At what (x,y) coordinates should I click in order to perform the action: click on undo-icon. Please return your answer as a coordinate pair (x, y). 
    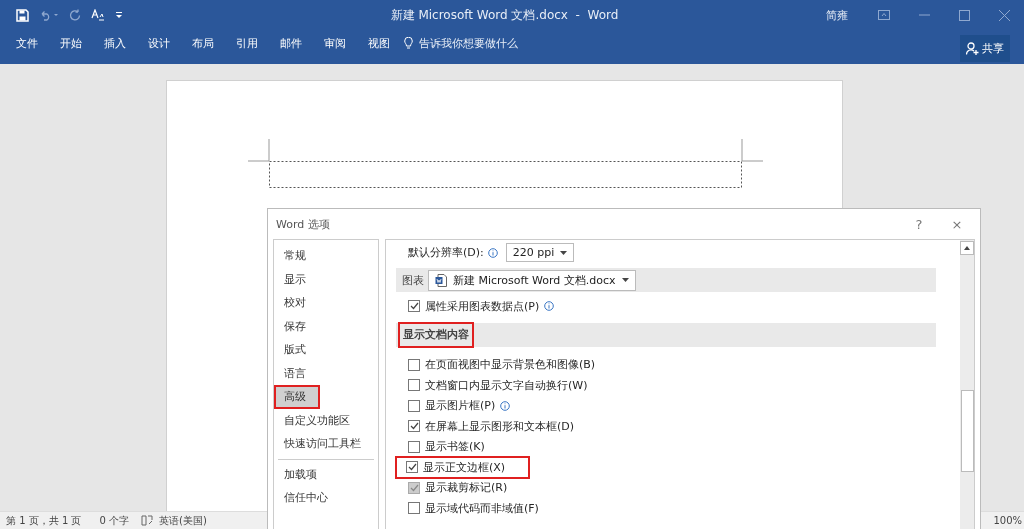
    Looking at the image, I should click on (49, 15).